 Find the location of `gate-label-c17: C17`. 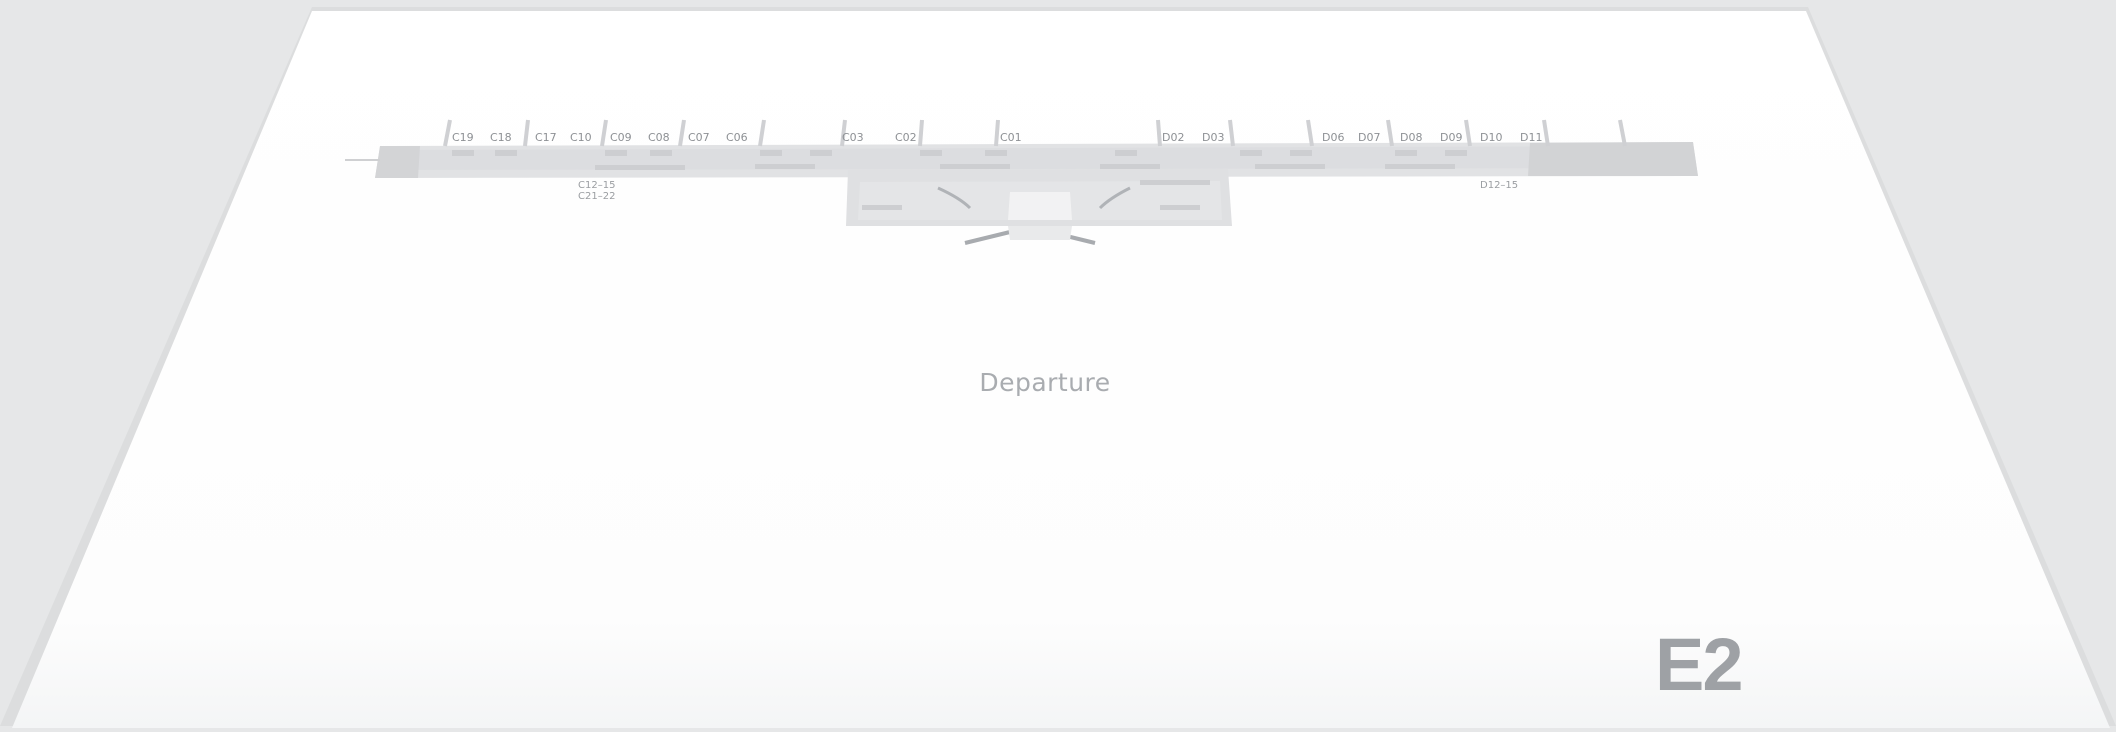

gate-label-c17: C17 is located at coordinates (546, 137).